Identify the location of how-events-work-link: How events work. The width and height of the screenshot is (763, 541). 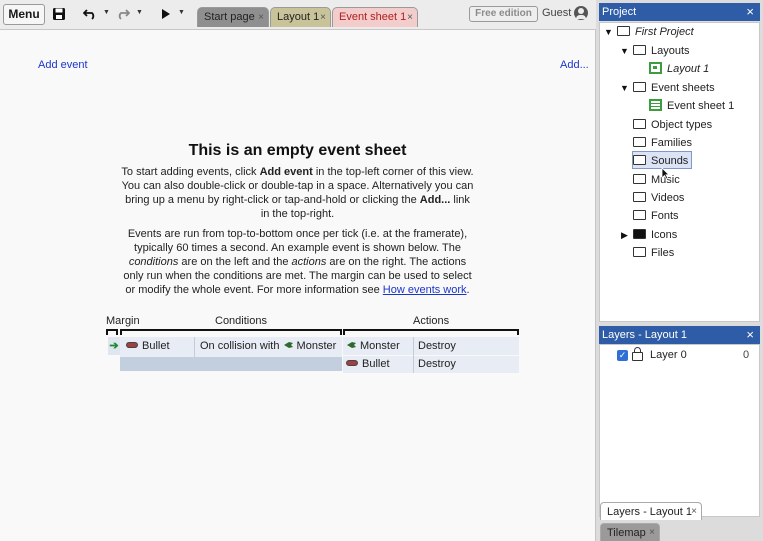
(425, 290).